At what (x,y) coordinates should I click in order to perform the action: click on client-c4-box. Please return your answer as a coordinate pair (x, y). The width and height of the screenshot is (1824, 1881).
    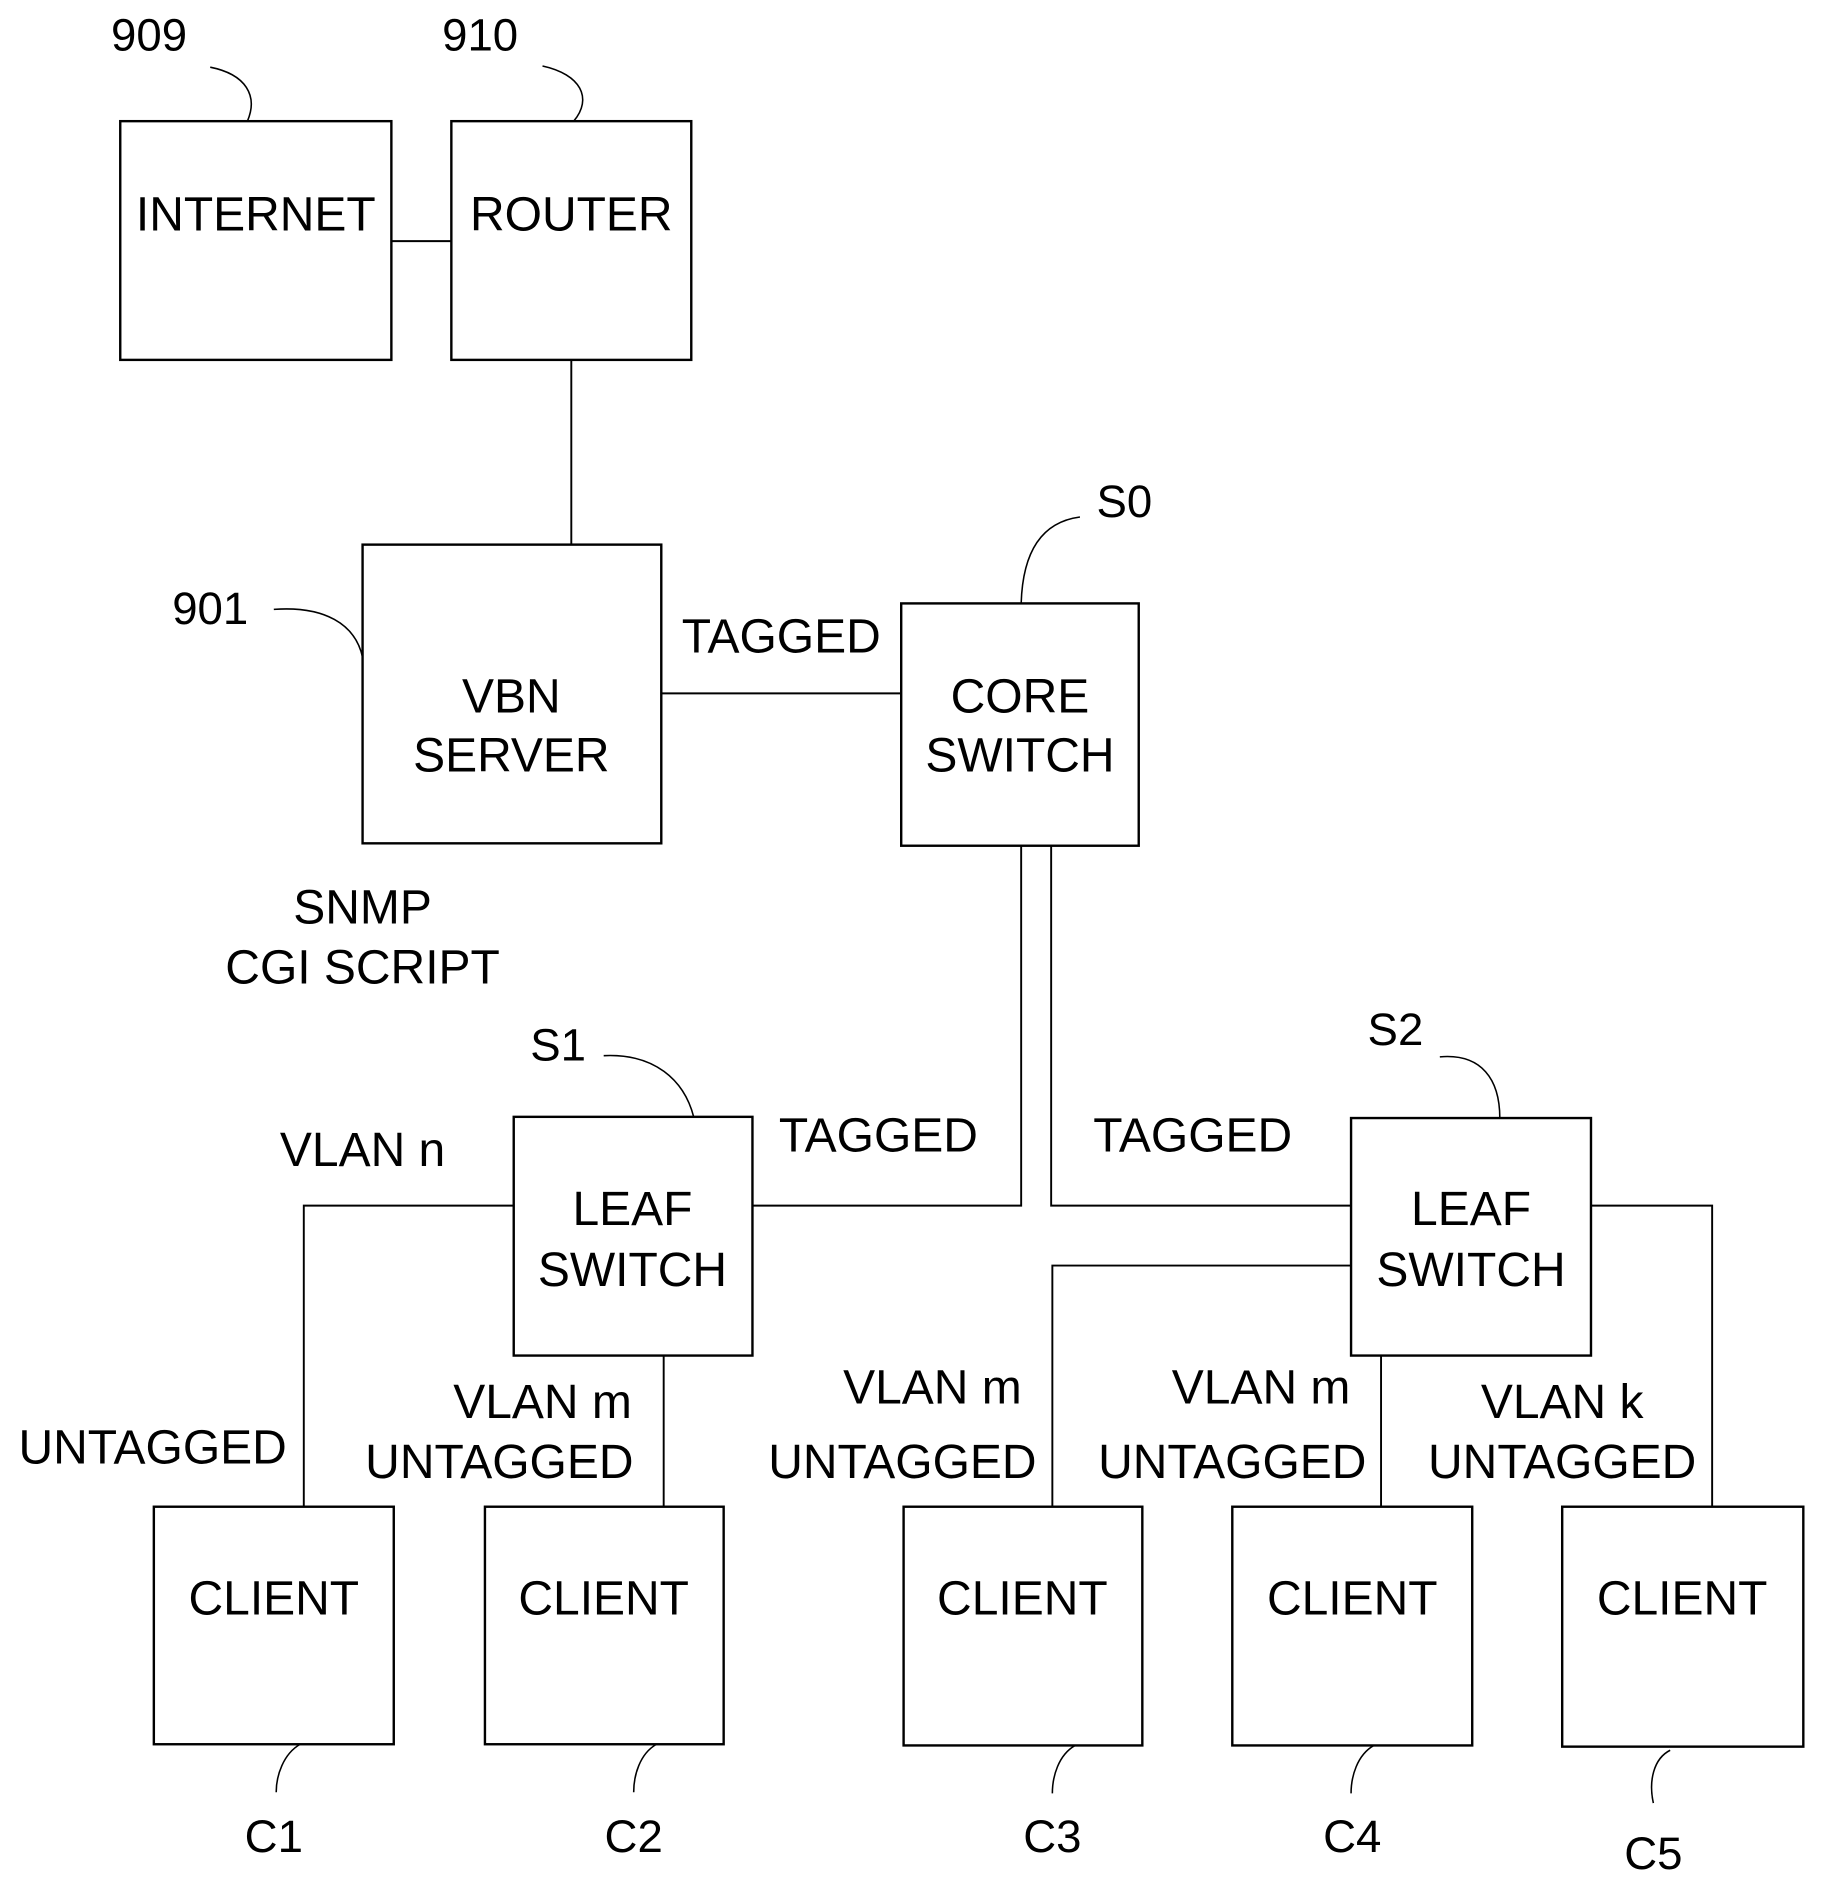
    Looking at the image, I should click on (1352, 1626).